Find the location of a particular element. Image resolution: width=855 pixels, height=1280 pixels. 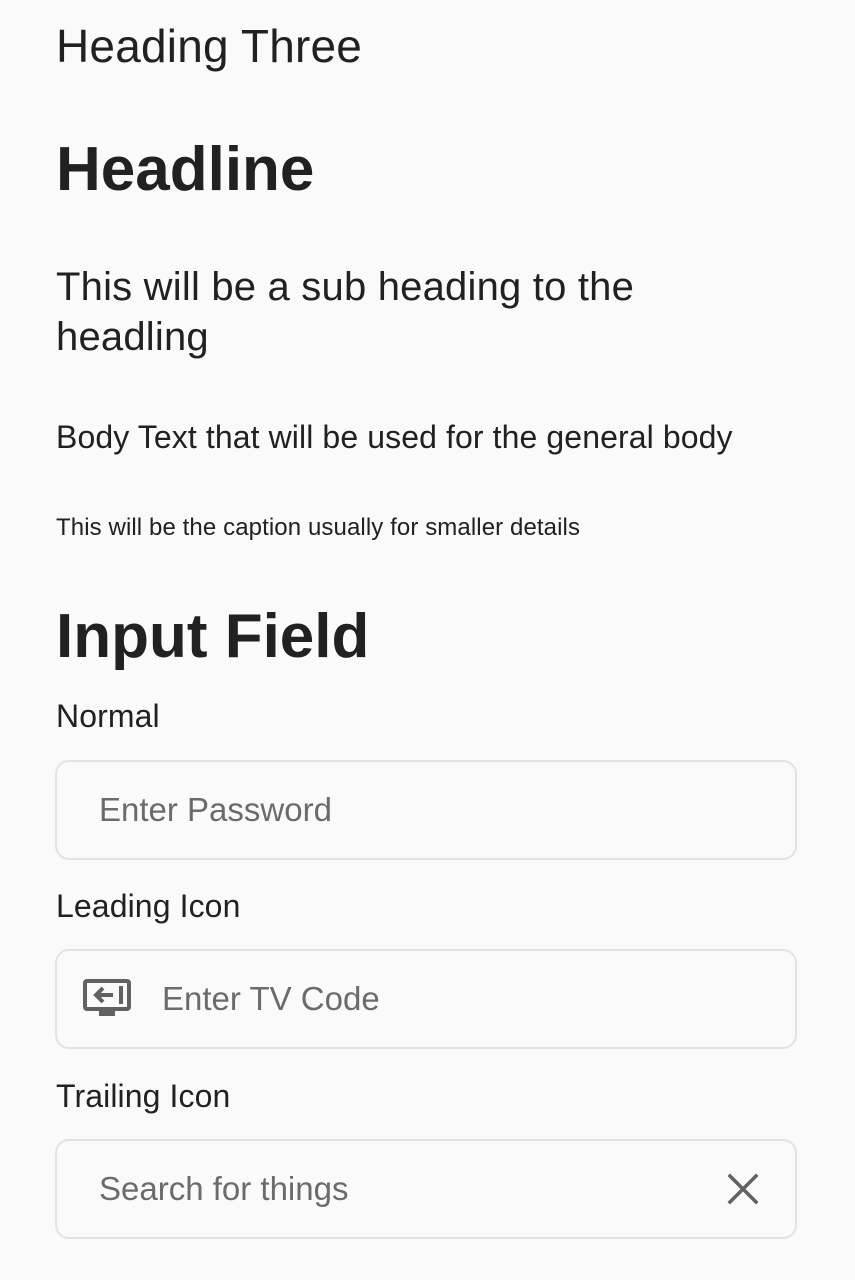

normal-field-label: Normal is located at coordinates (108, 716).